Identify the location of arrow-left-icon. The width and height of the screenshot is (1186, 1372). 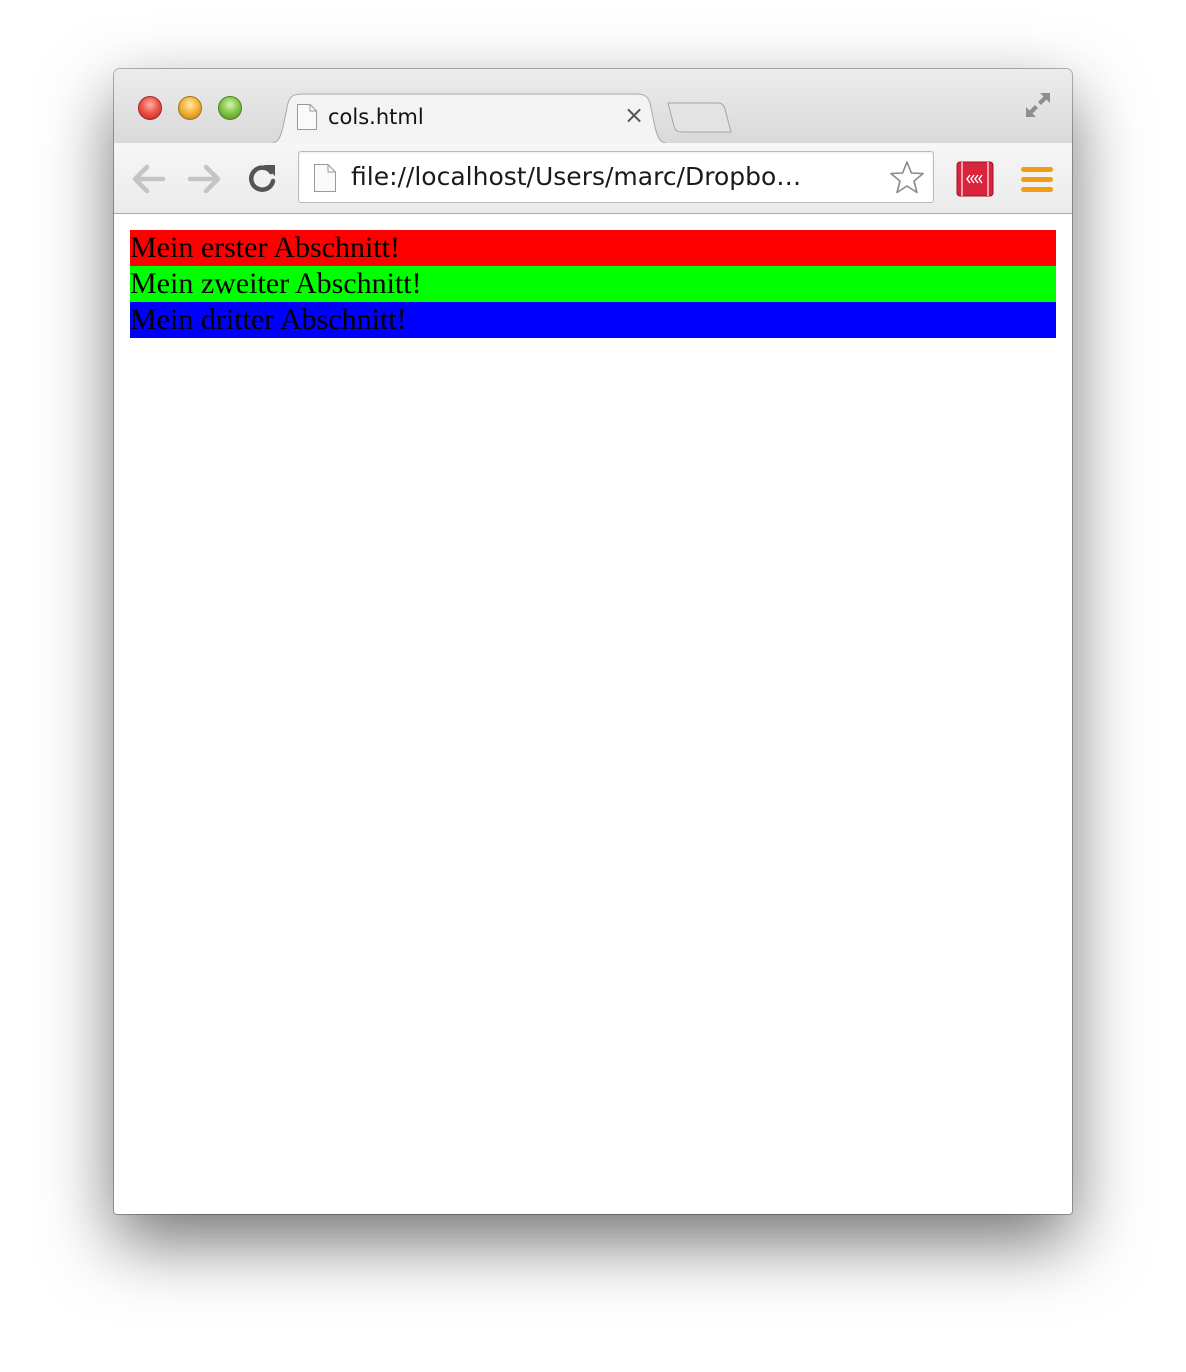
(149, 179).